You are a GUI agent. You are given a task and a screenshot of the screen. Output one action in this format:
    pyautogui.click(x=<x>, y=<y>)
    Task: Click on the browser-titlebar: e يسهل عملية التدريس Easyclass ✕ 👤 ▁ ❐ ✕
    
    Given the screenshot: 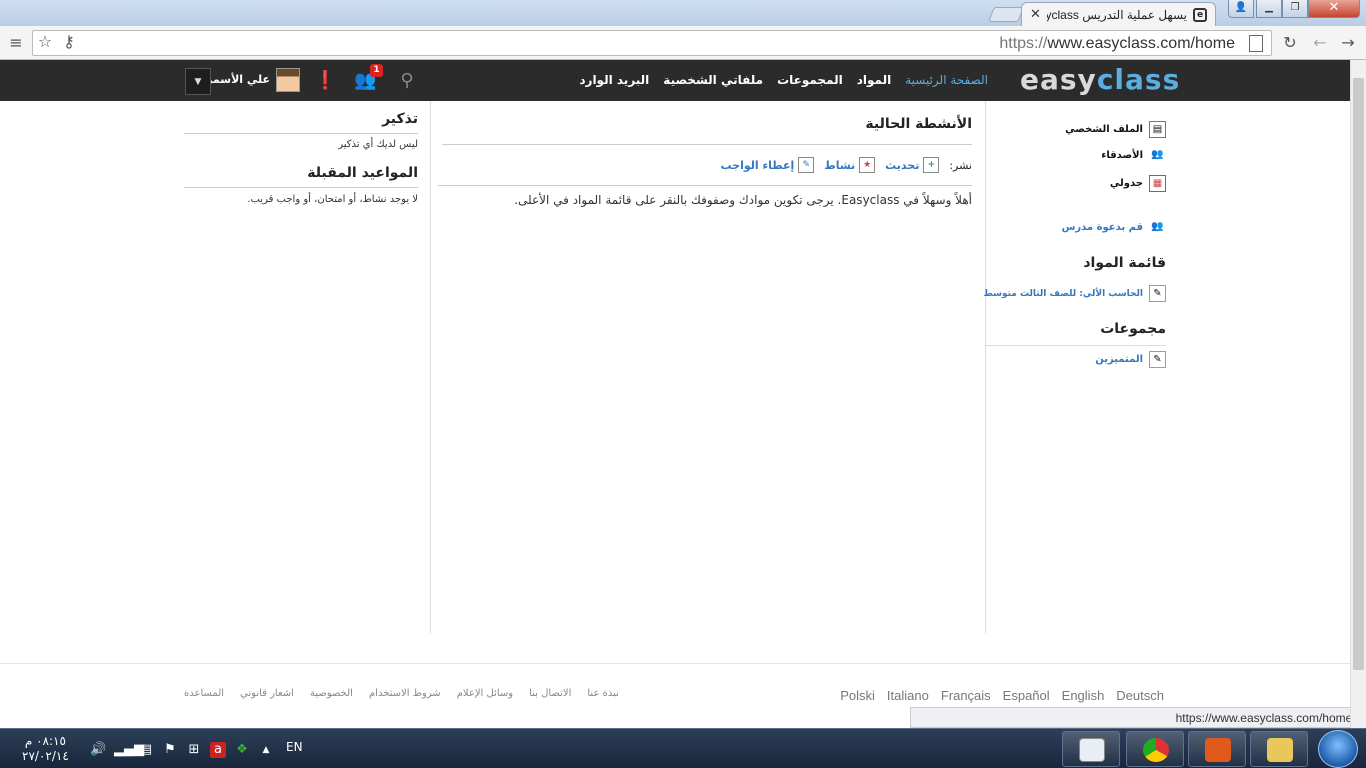 What is the action you would take?
    pyautogui.click(x=683, y=13)
    